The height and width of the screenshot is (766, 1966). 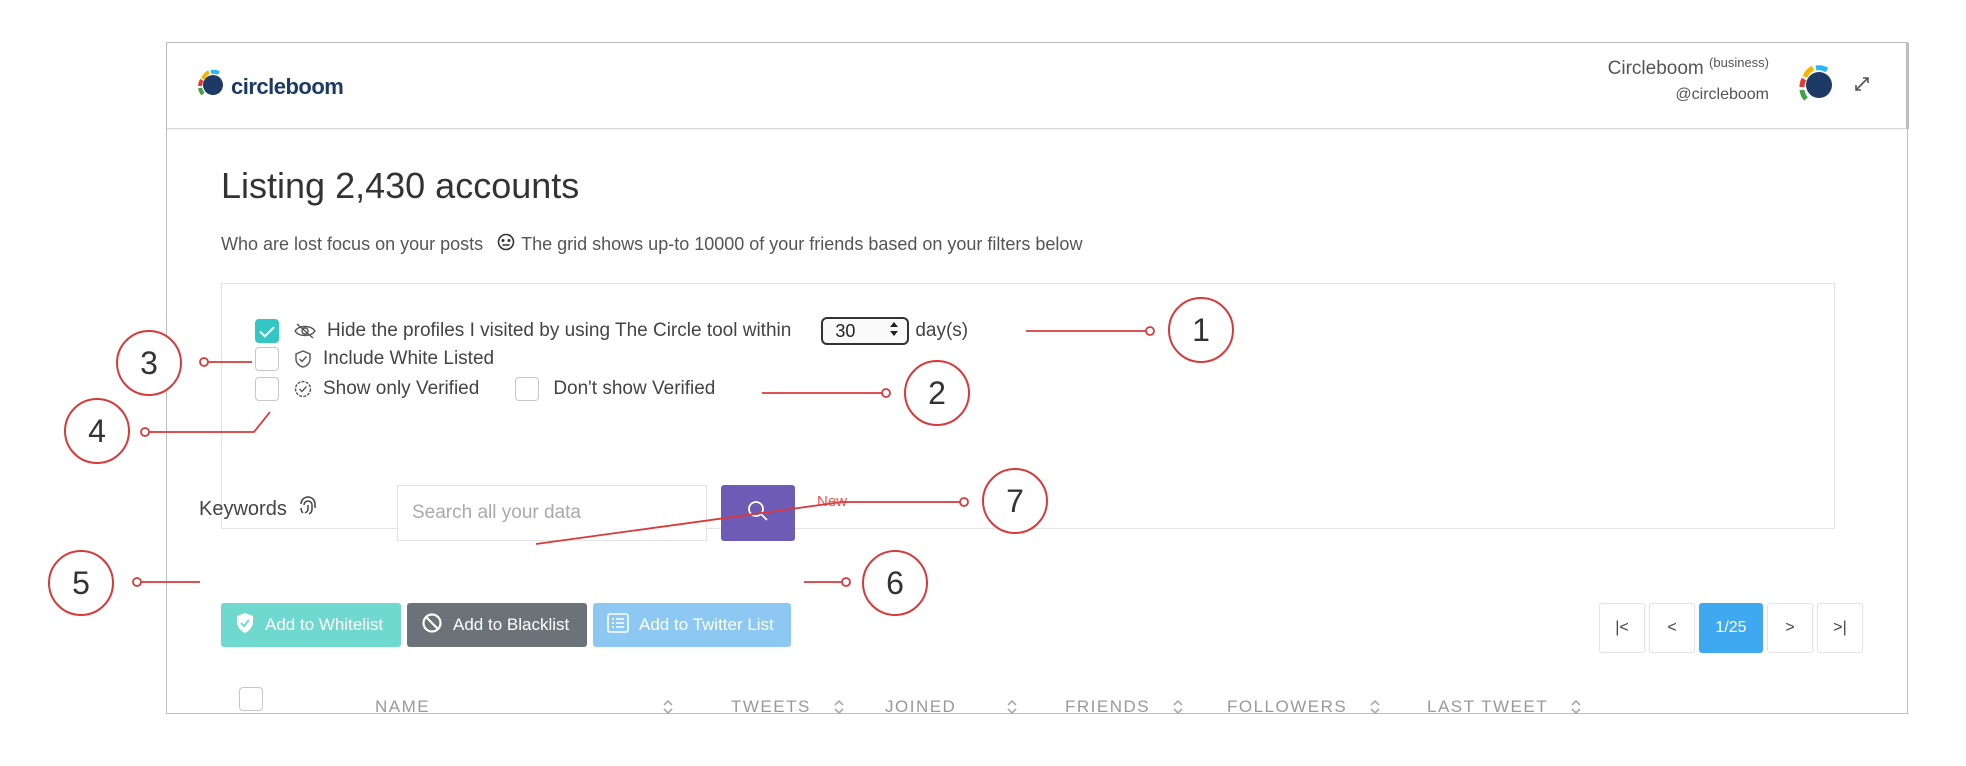 I want to click on column-followers: FOLLOWERS, so click(x=1304, y=707).